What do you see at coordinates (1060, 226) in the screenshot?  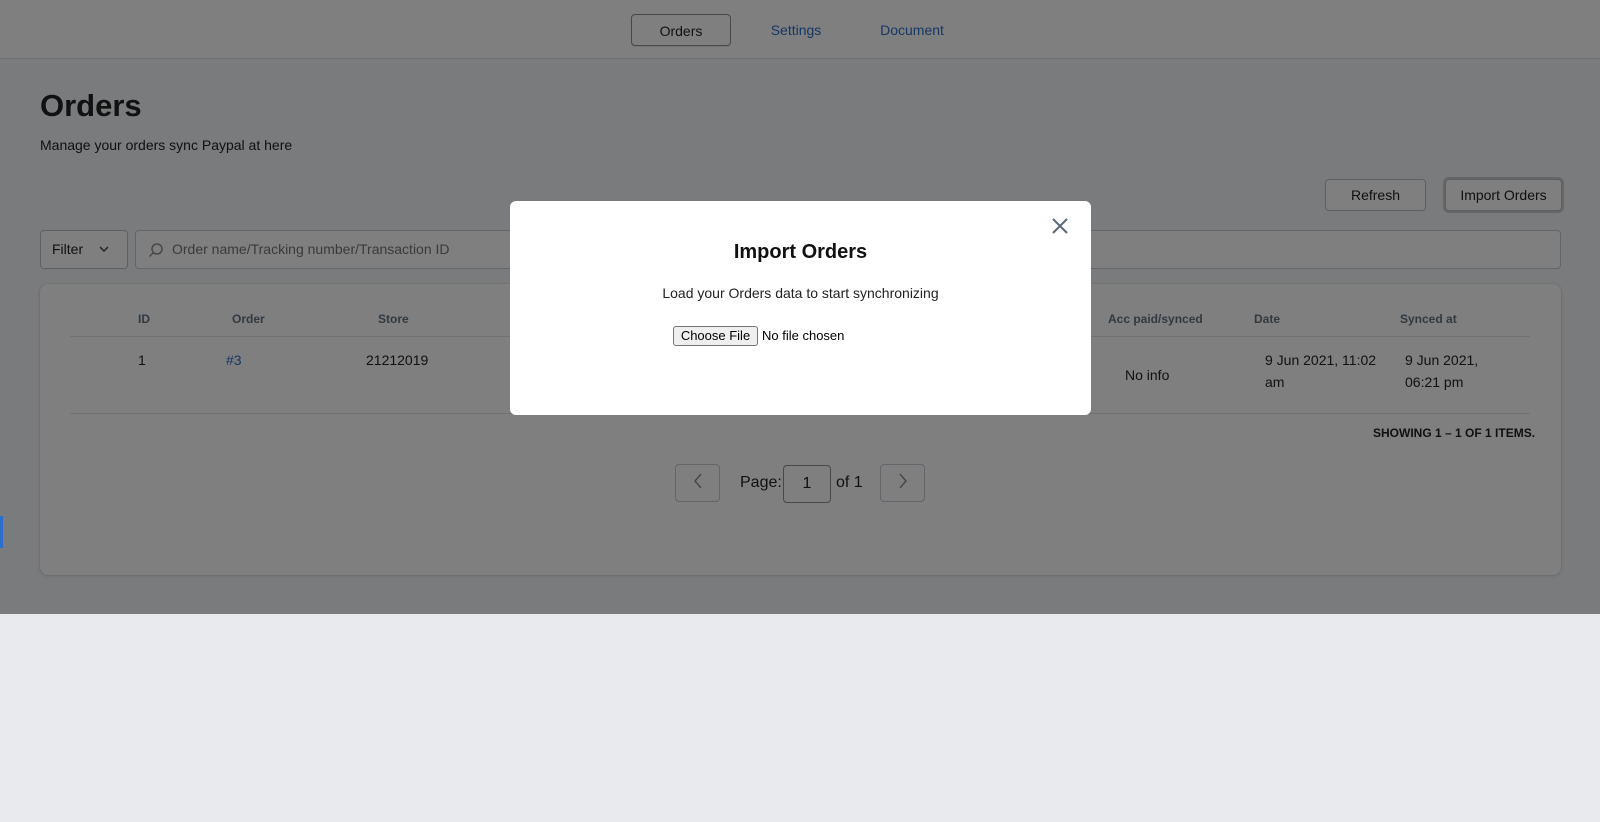 I see `close-icon` at bounding box center [1060, 226].